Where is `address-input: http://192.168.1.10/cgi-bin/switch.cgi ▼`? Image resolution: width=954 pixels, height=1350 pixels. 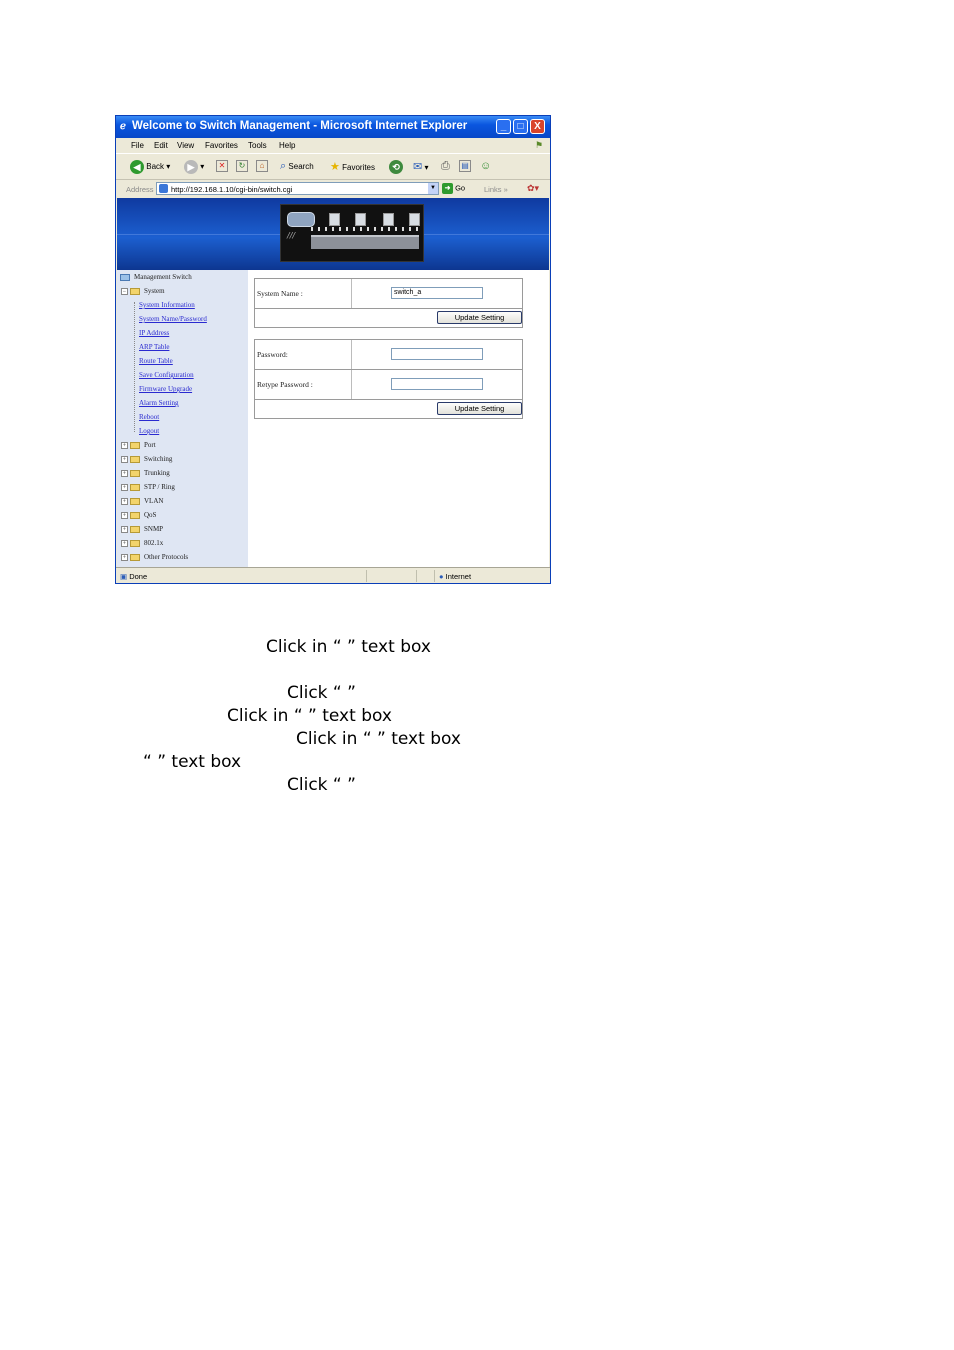 address-input: http://192.168.1.10/cgi-bin/switch.cgi ▼ is located at coordinates (297, 188).